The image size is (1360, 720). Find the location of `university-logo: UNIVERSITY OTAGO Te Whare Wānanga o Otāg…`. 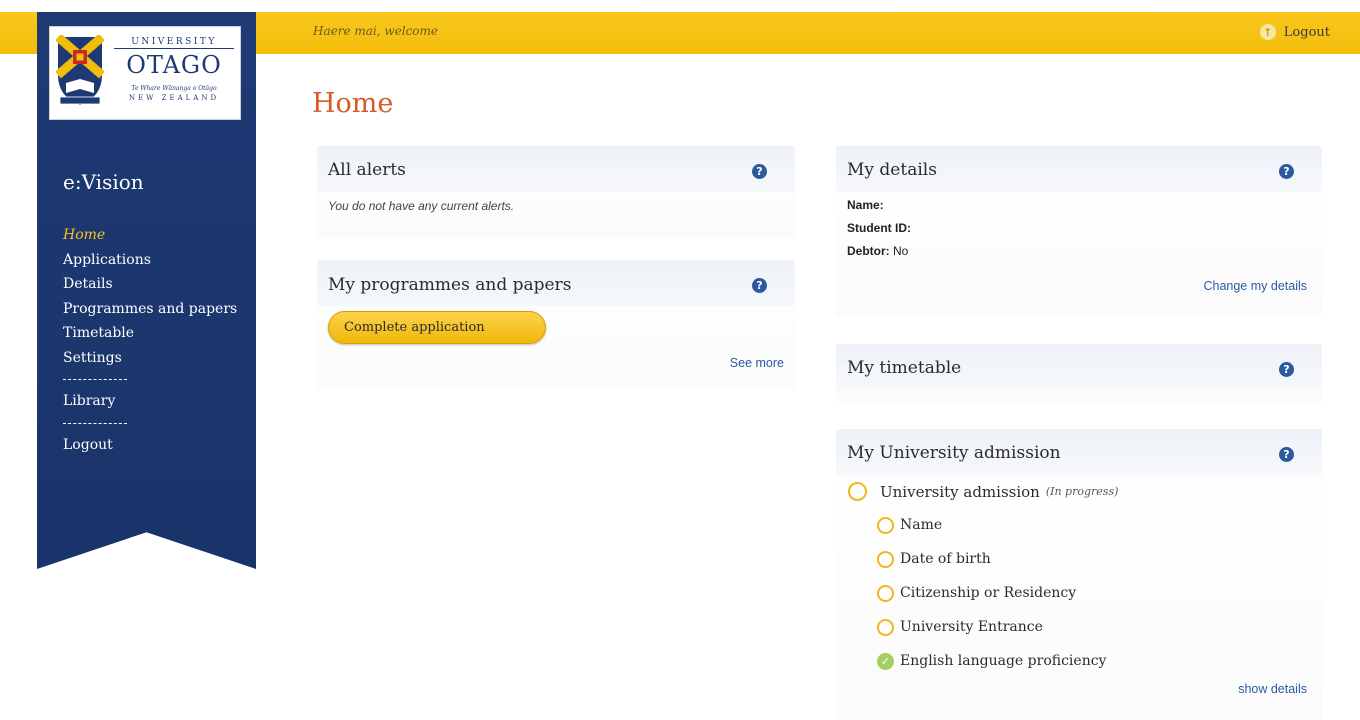

university-logo: UNIVERSITY OTAGO Te Whare Wānanga o Otāg… is located at coordinates (145, 73).